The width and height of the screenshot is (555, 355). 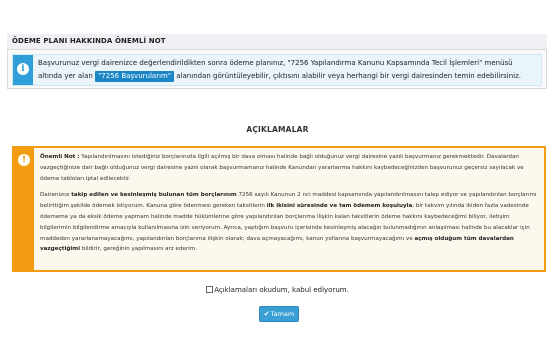 I want to click on note-title: ÖDEME PLANI HAKKINDA ÖNEMLİ NOT, so click(x=89, y=41).